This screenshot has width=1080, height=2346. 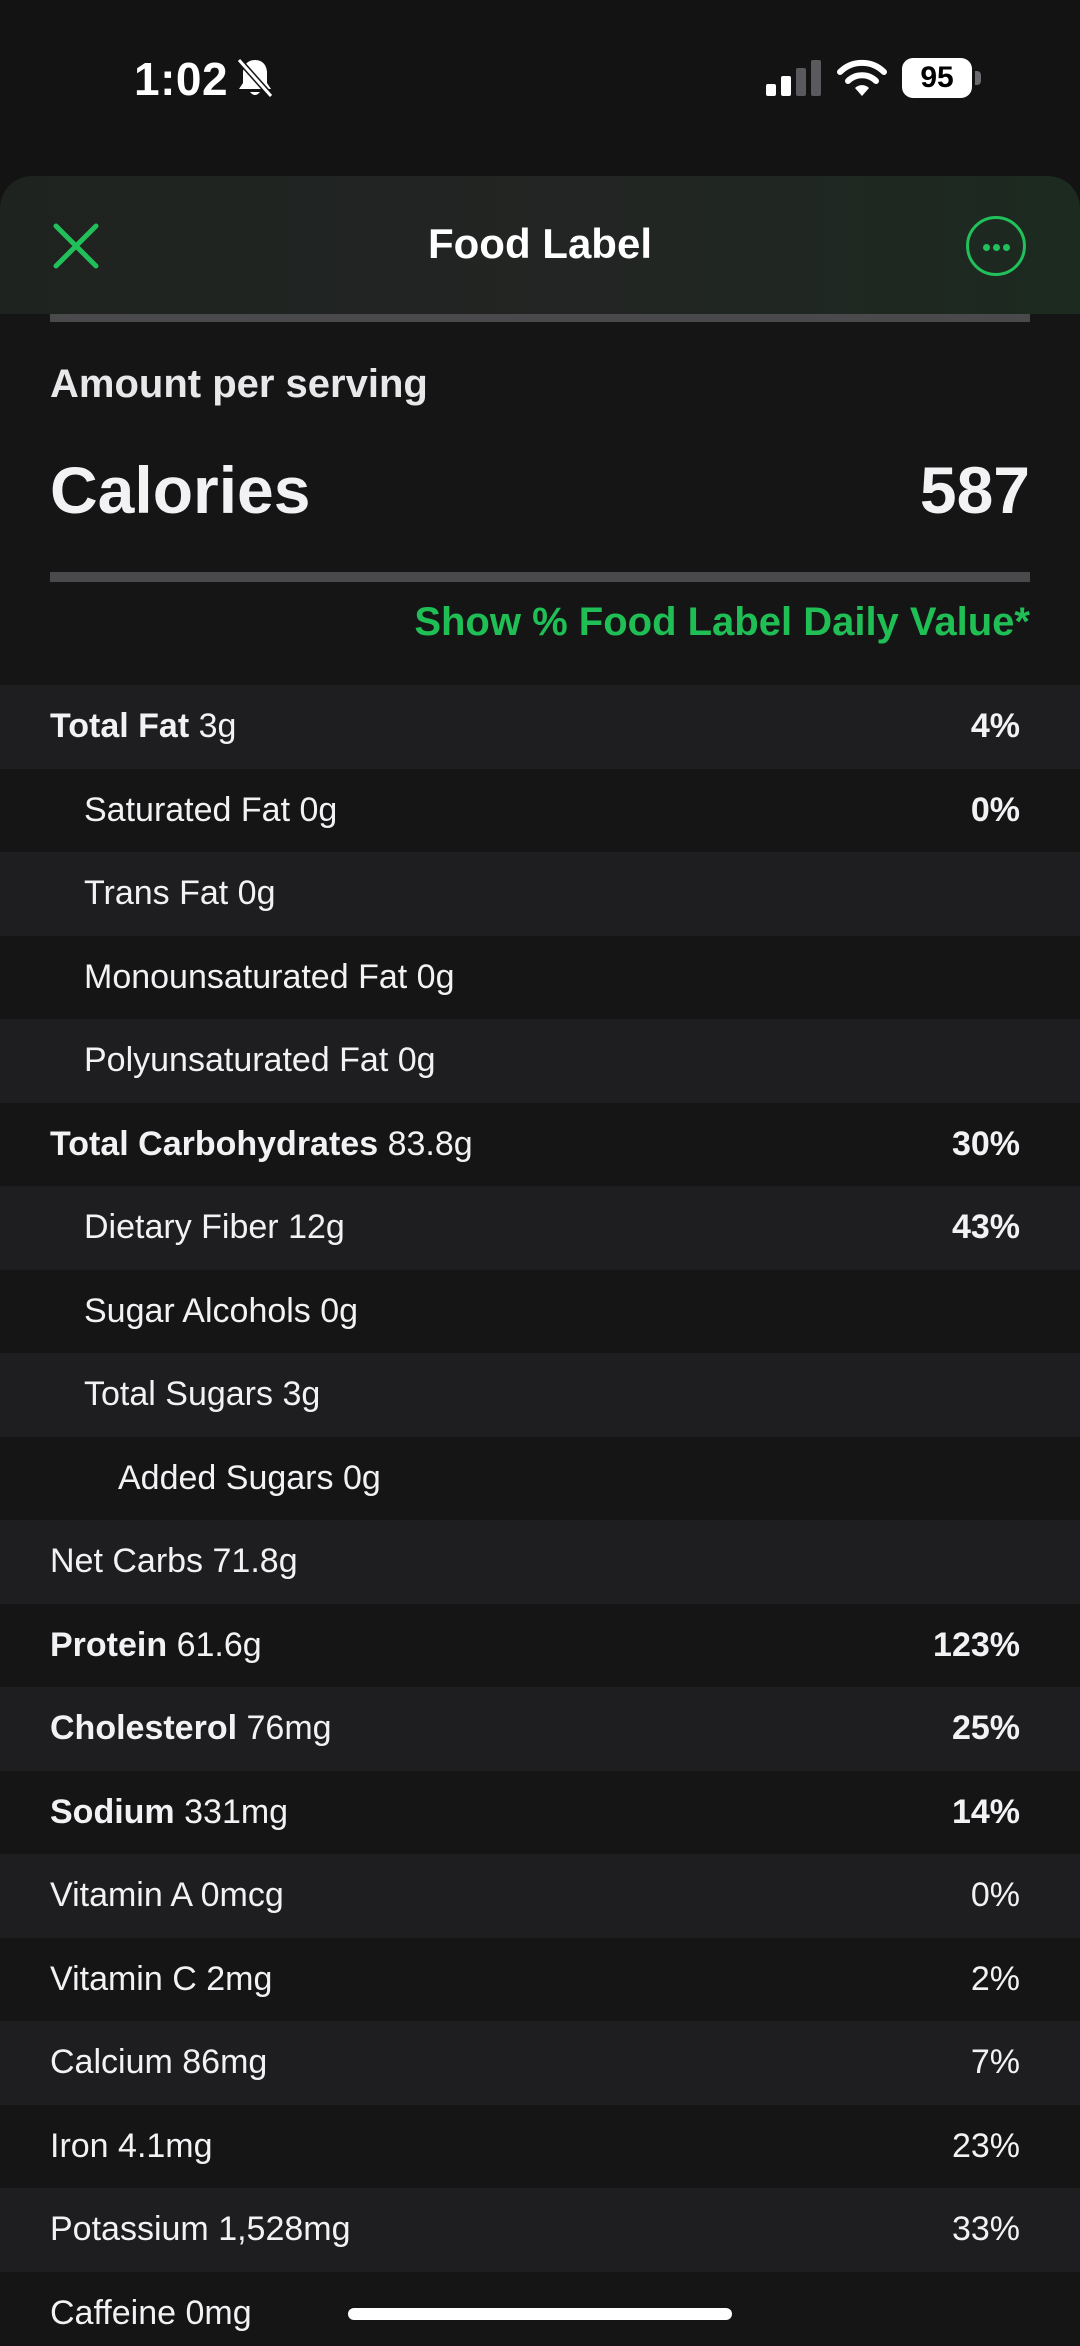 I want to click on nutrient-amount: 61.6g, so click(x=219, y=1644).